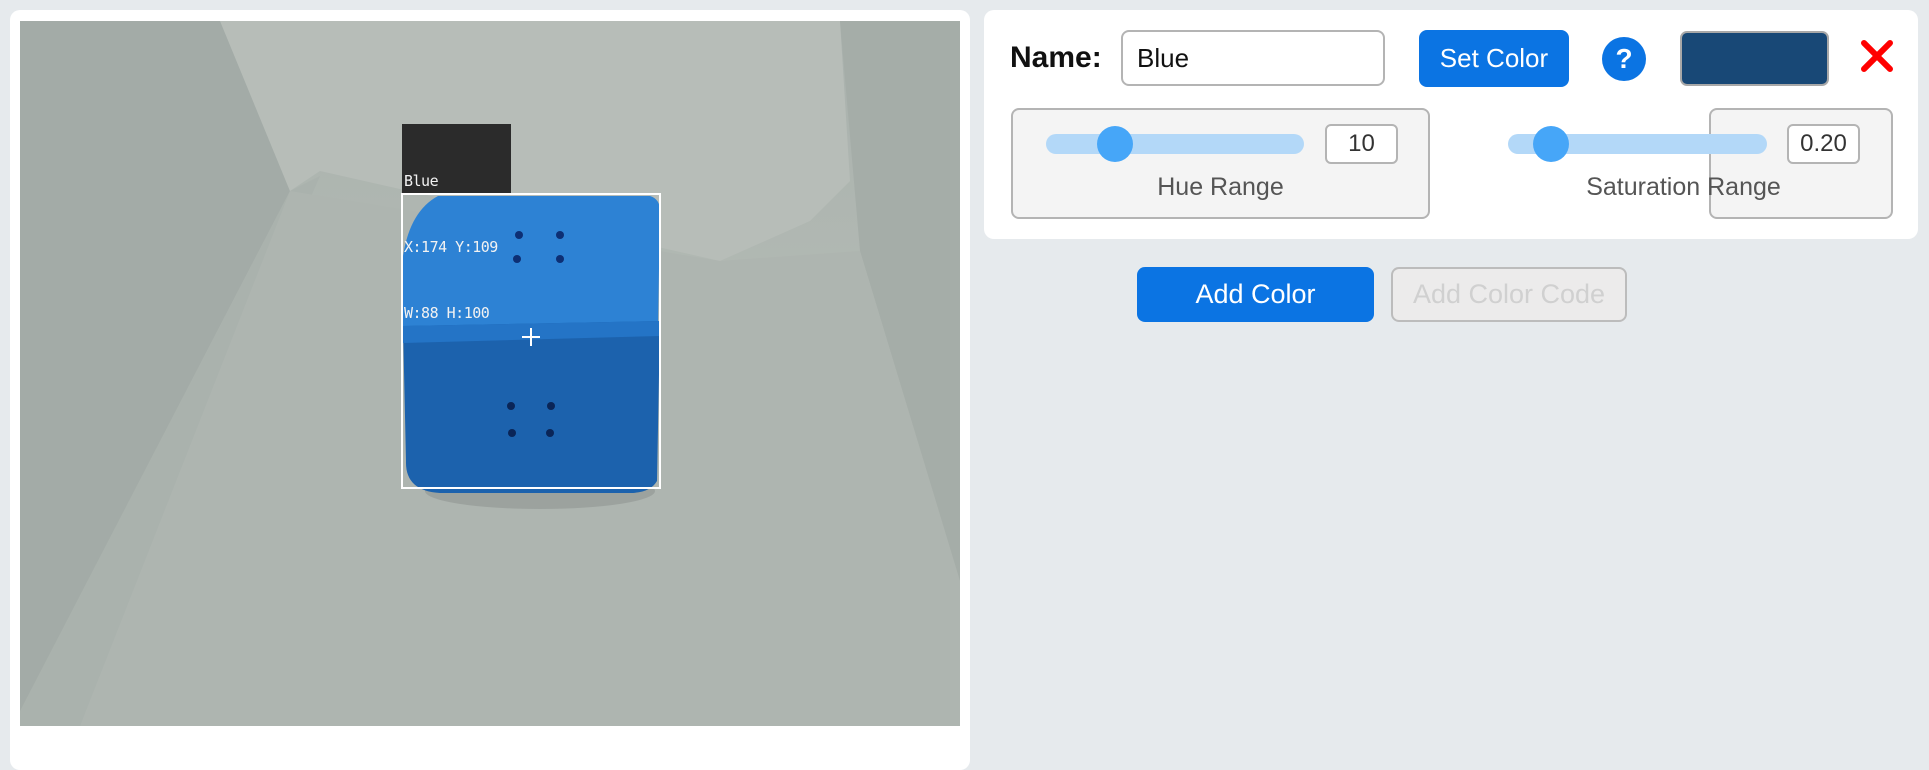 The image size is (1929, 770). What do you see at coordinates (456, 223) in the screenshot?
I see `detection-label: Blue X:174 Y:109 W:88 H:100` at bounding box center [456, 223].